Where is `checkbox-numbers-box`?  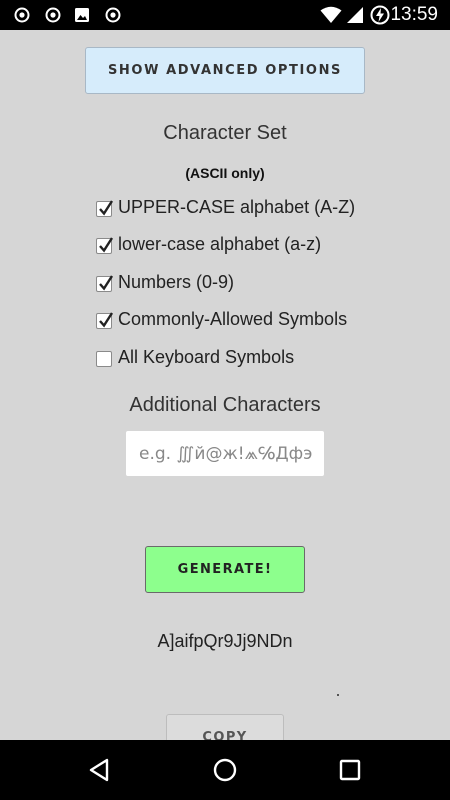
checkbox-numbers-box is located at coordinates (105, 283).